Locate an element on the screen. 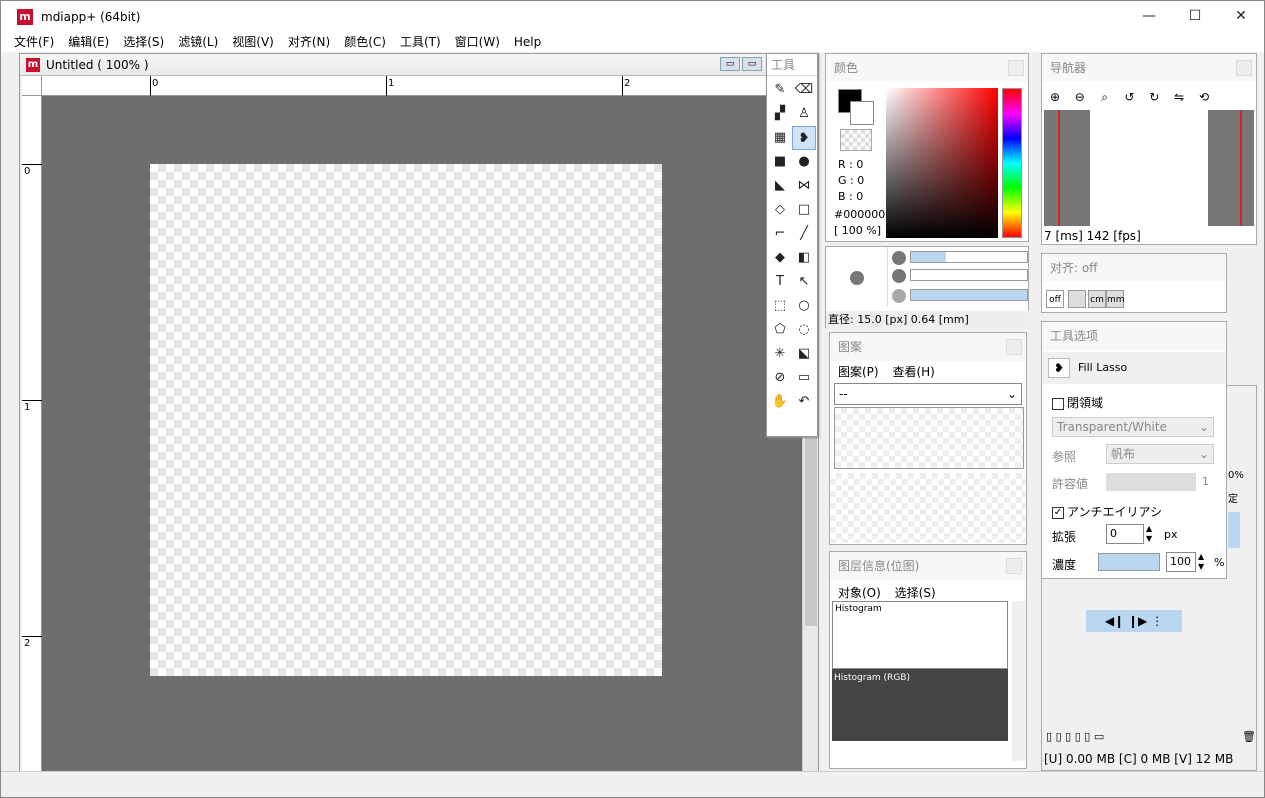  ruler-icon: ▭ is located at coordinates (804, 378).